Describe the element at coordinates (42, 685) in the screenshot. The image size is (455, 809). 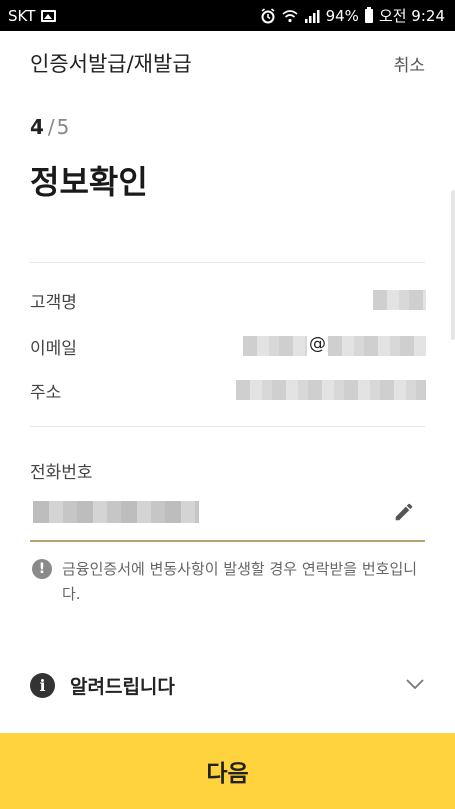
I see `info-icon: i` at that location.